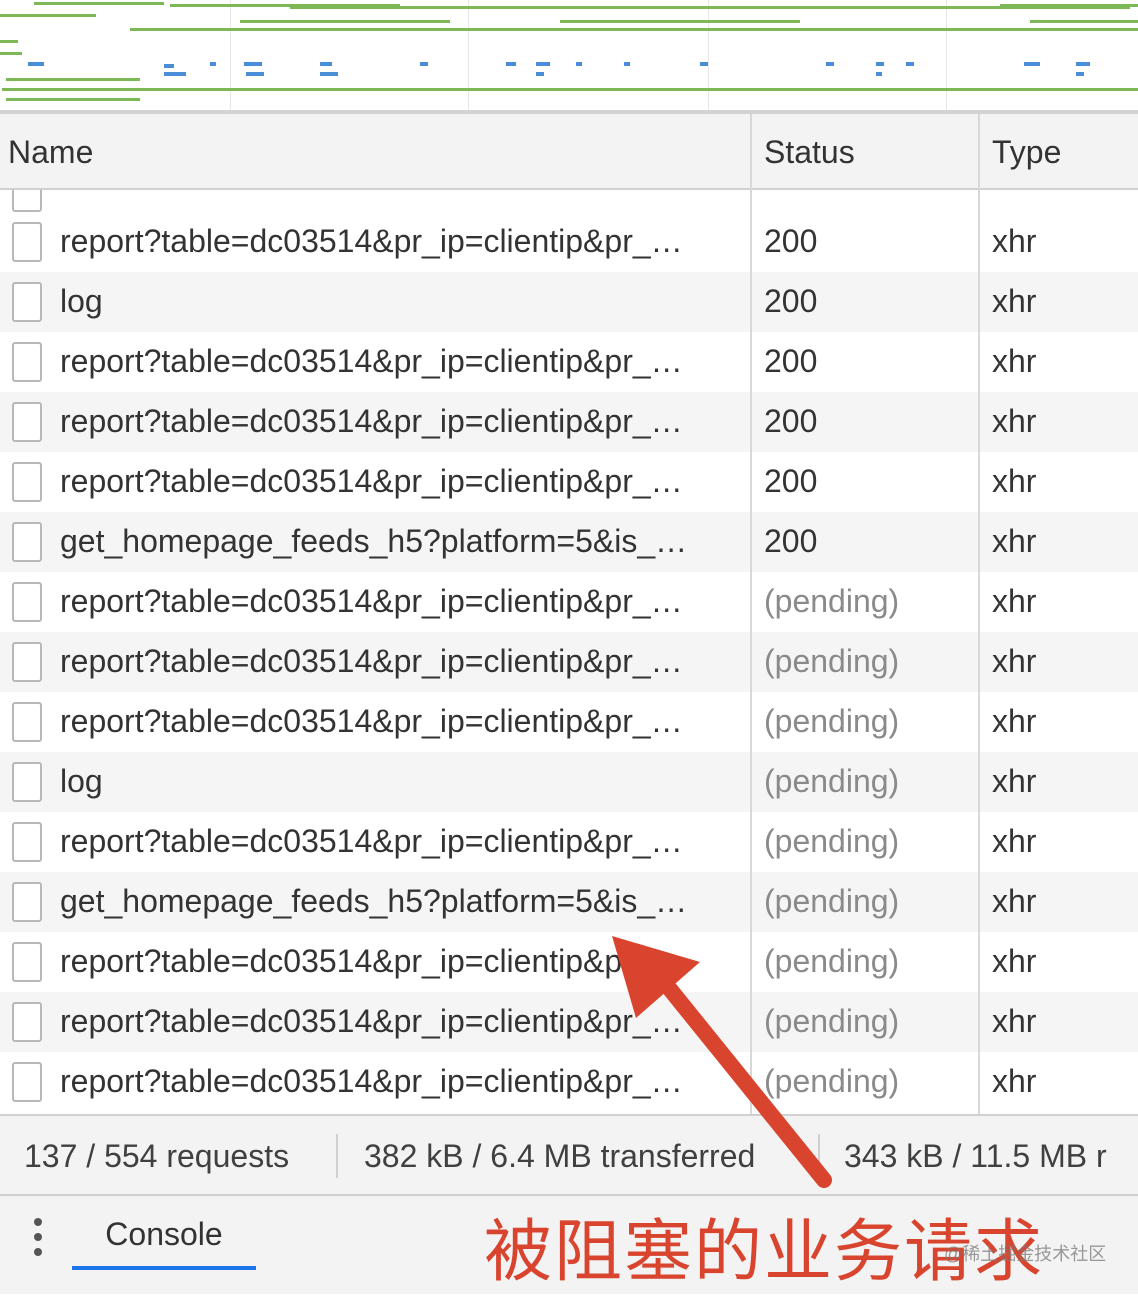 The height and width of the screenshot is (1295, 1138). What do you see at coordinates (38, 1240) in the screenshot?
I see `kebab-menu-icon` at bounding box center [38, 1240].